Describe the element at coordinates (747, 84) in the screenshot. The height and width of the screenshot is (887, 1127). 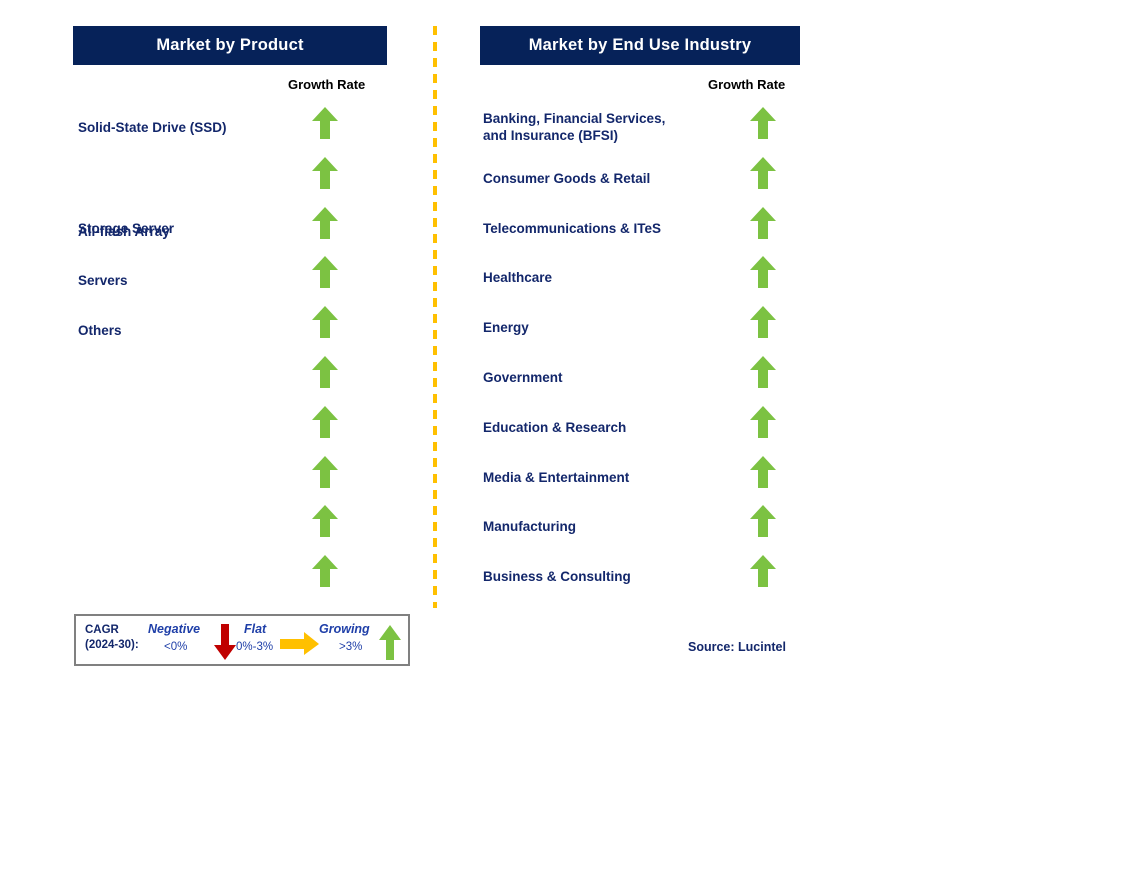
I see `growth-rate-caption-right: Growth Rate` at that location.